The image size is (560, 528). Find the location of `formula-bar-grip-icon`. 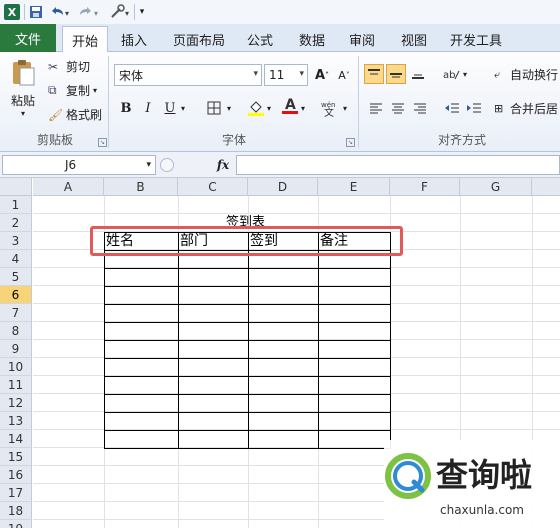

formula-bar-grip-icon is located at coordinates (167, 165).